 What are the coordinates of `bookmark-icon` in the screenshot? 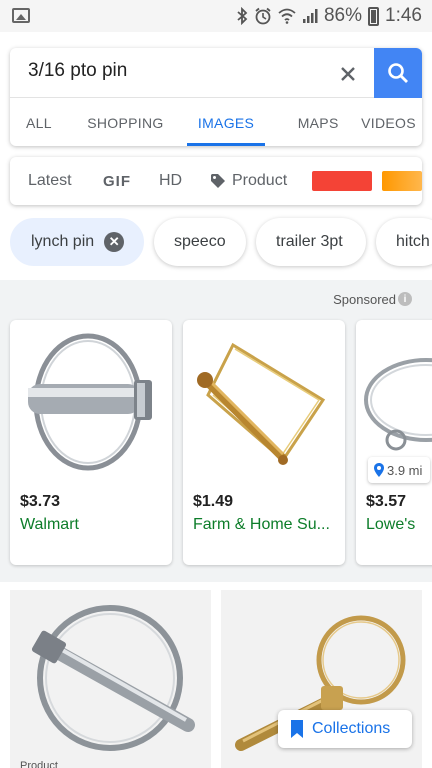 It's located at (297, 729).